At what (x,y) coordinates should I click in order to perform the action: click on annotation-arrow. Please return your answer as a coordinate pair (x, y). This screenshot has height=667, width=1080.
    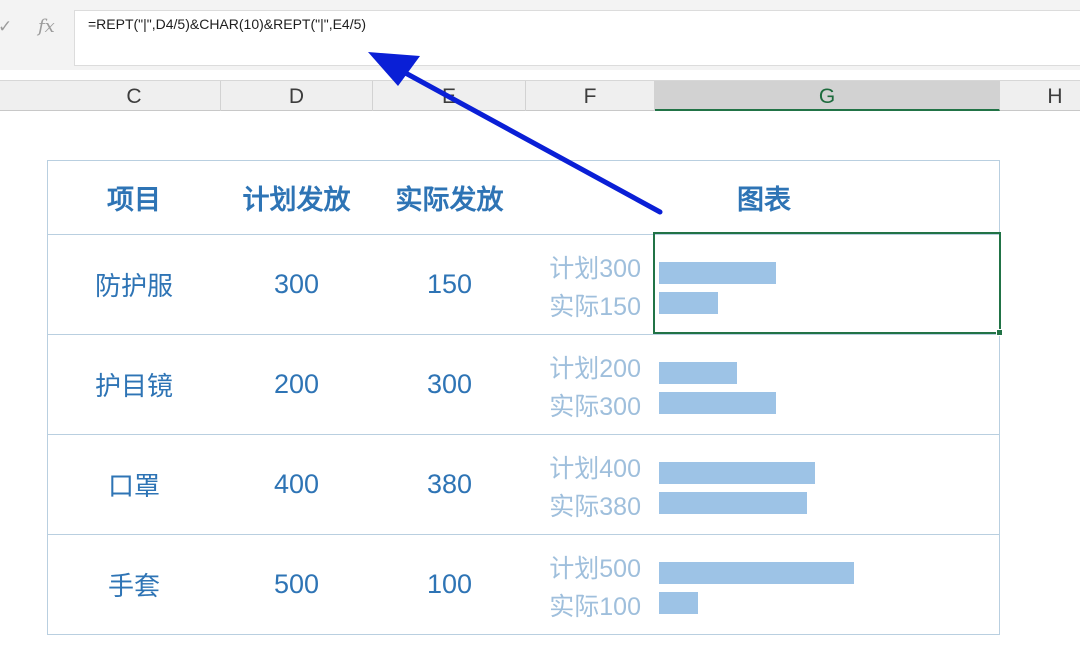
    Looking at the image, I should click on (515, 133).